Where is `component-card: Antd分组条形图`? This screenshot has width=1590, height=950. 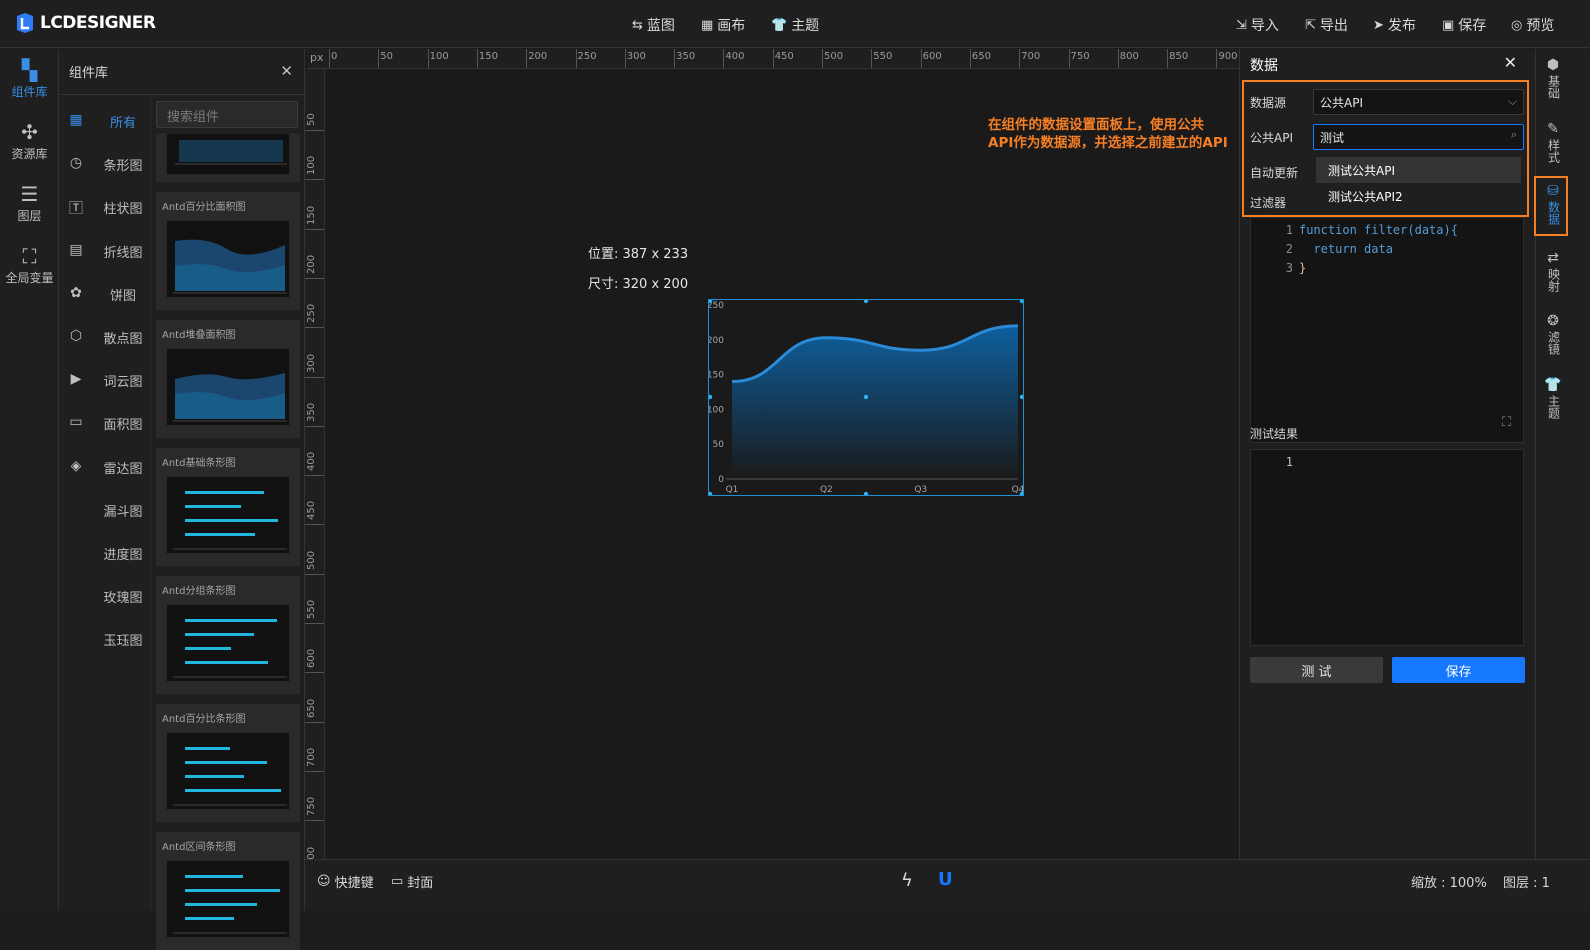
component-card: Antd分组条形图 is located at coordinates (228, 635).